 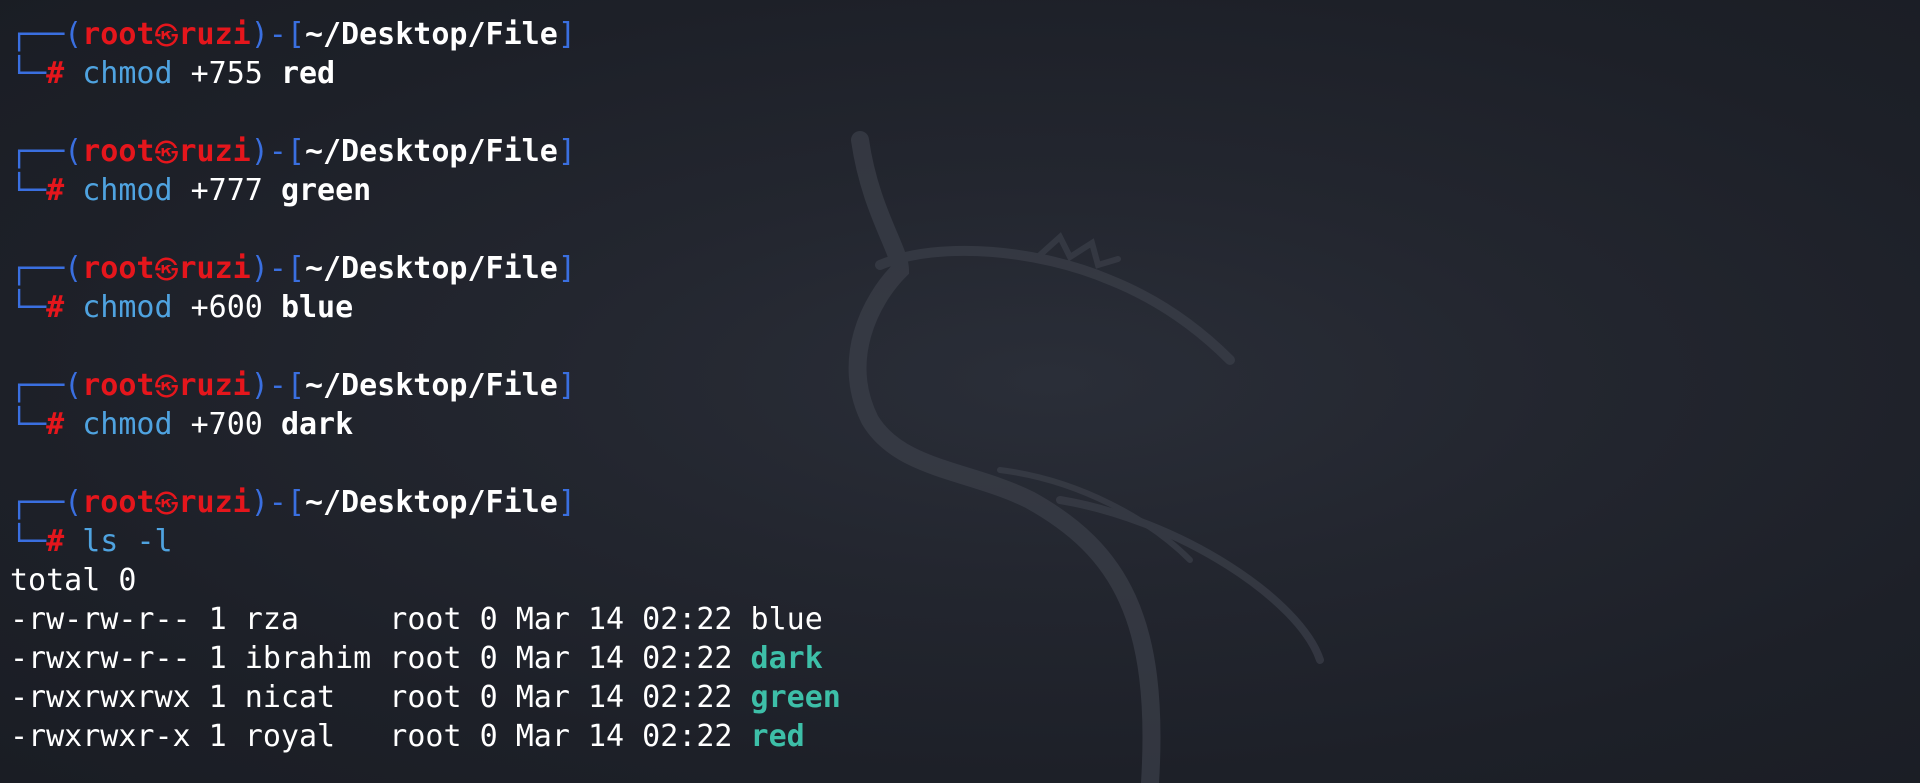 I want to click on ls-file-name: dark, so click(x=786, y=658).